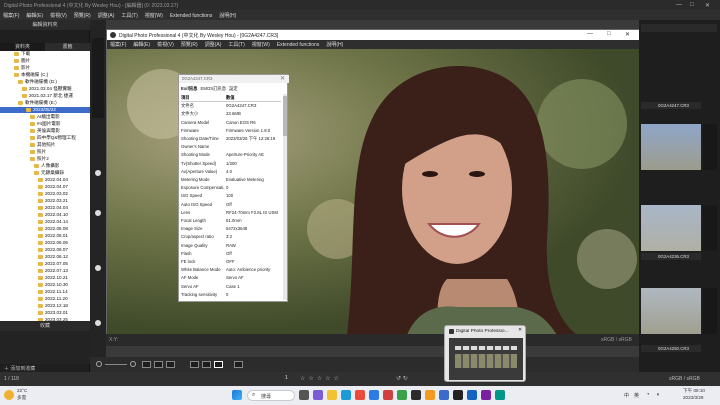 The image size is (720, 405). What do you see at coordinates (189, 89) in the screenshot?
I see `tab-exif: Exif訊息` at bounding box center [189, 89].